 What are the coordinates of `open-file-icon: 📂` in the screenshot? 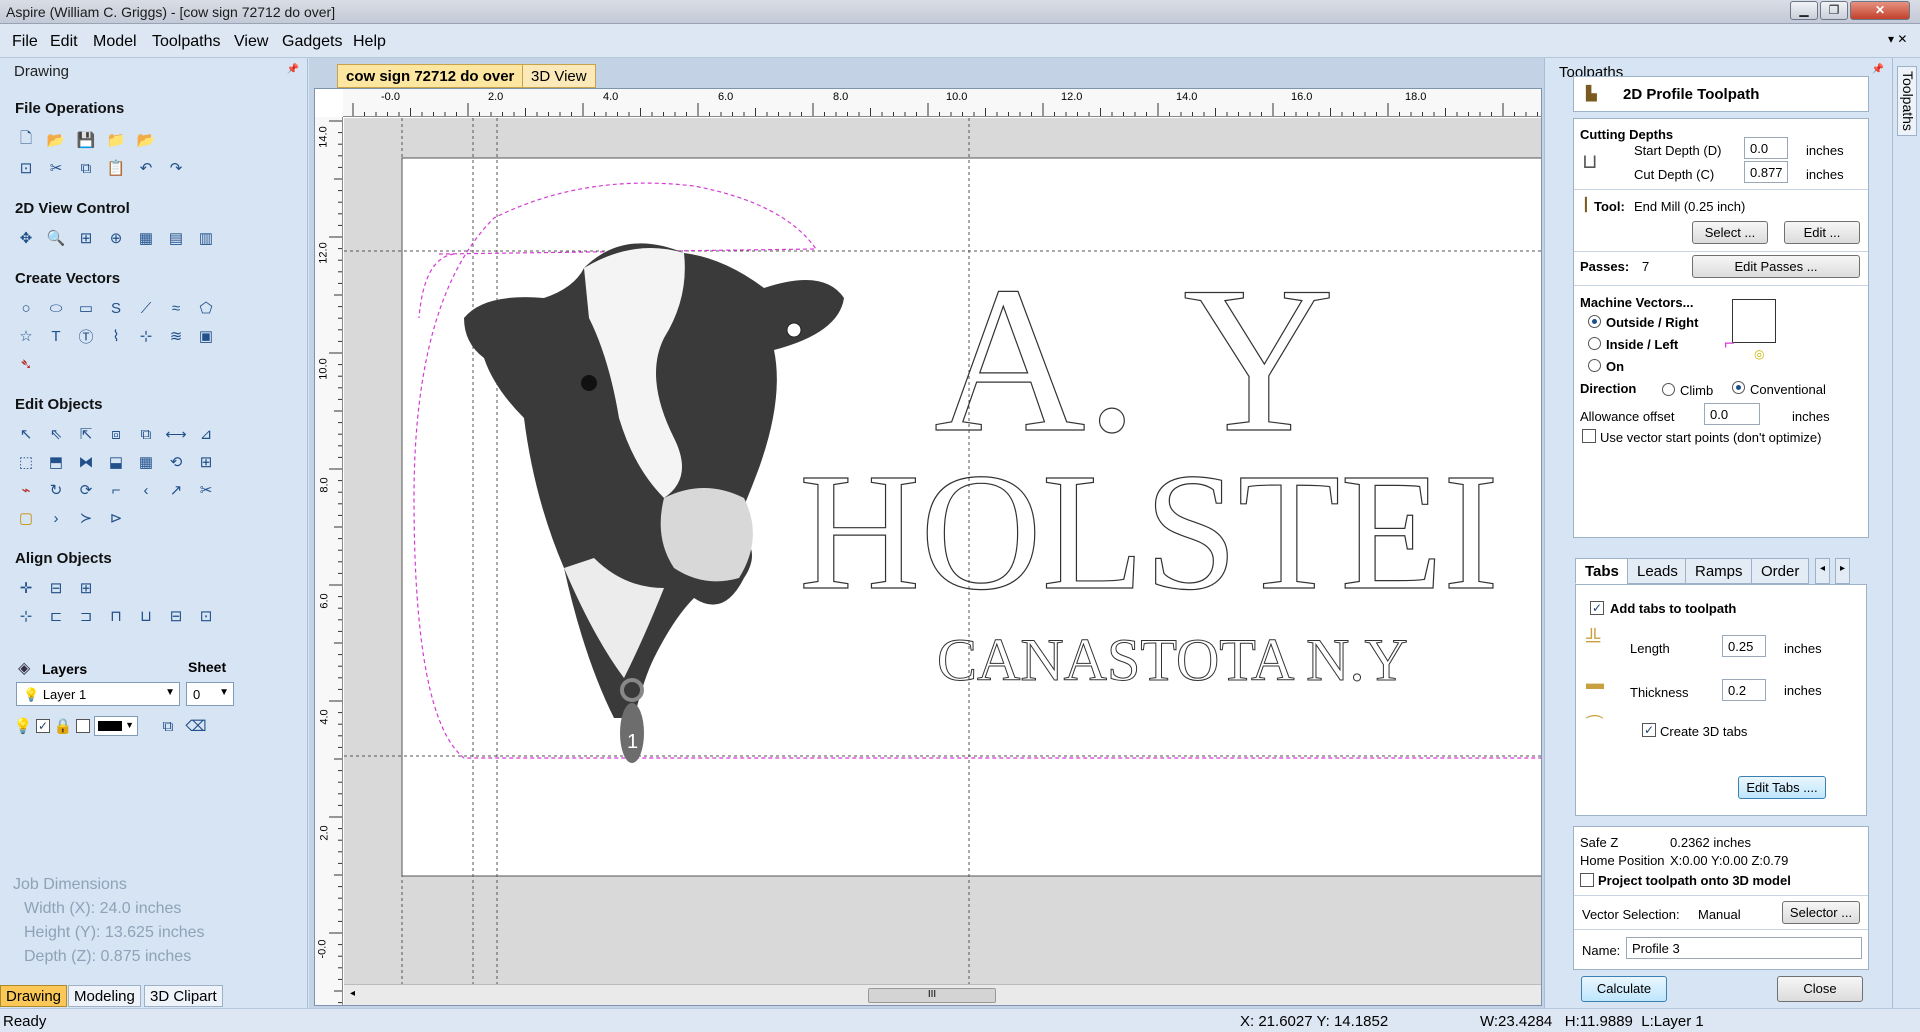 It's located at (56, 140).